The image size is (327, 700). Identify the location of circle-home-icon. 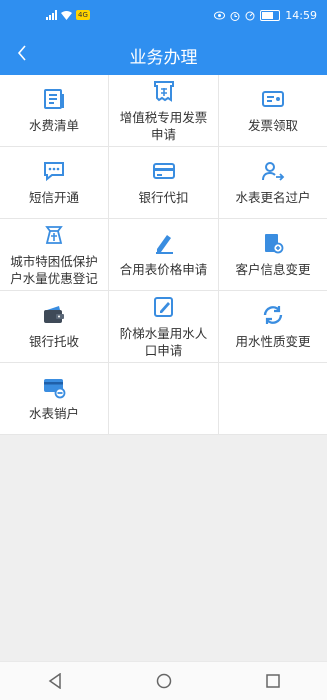
(163, 681).